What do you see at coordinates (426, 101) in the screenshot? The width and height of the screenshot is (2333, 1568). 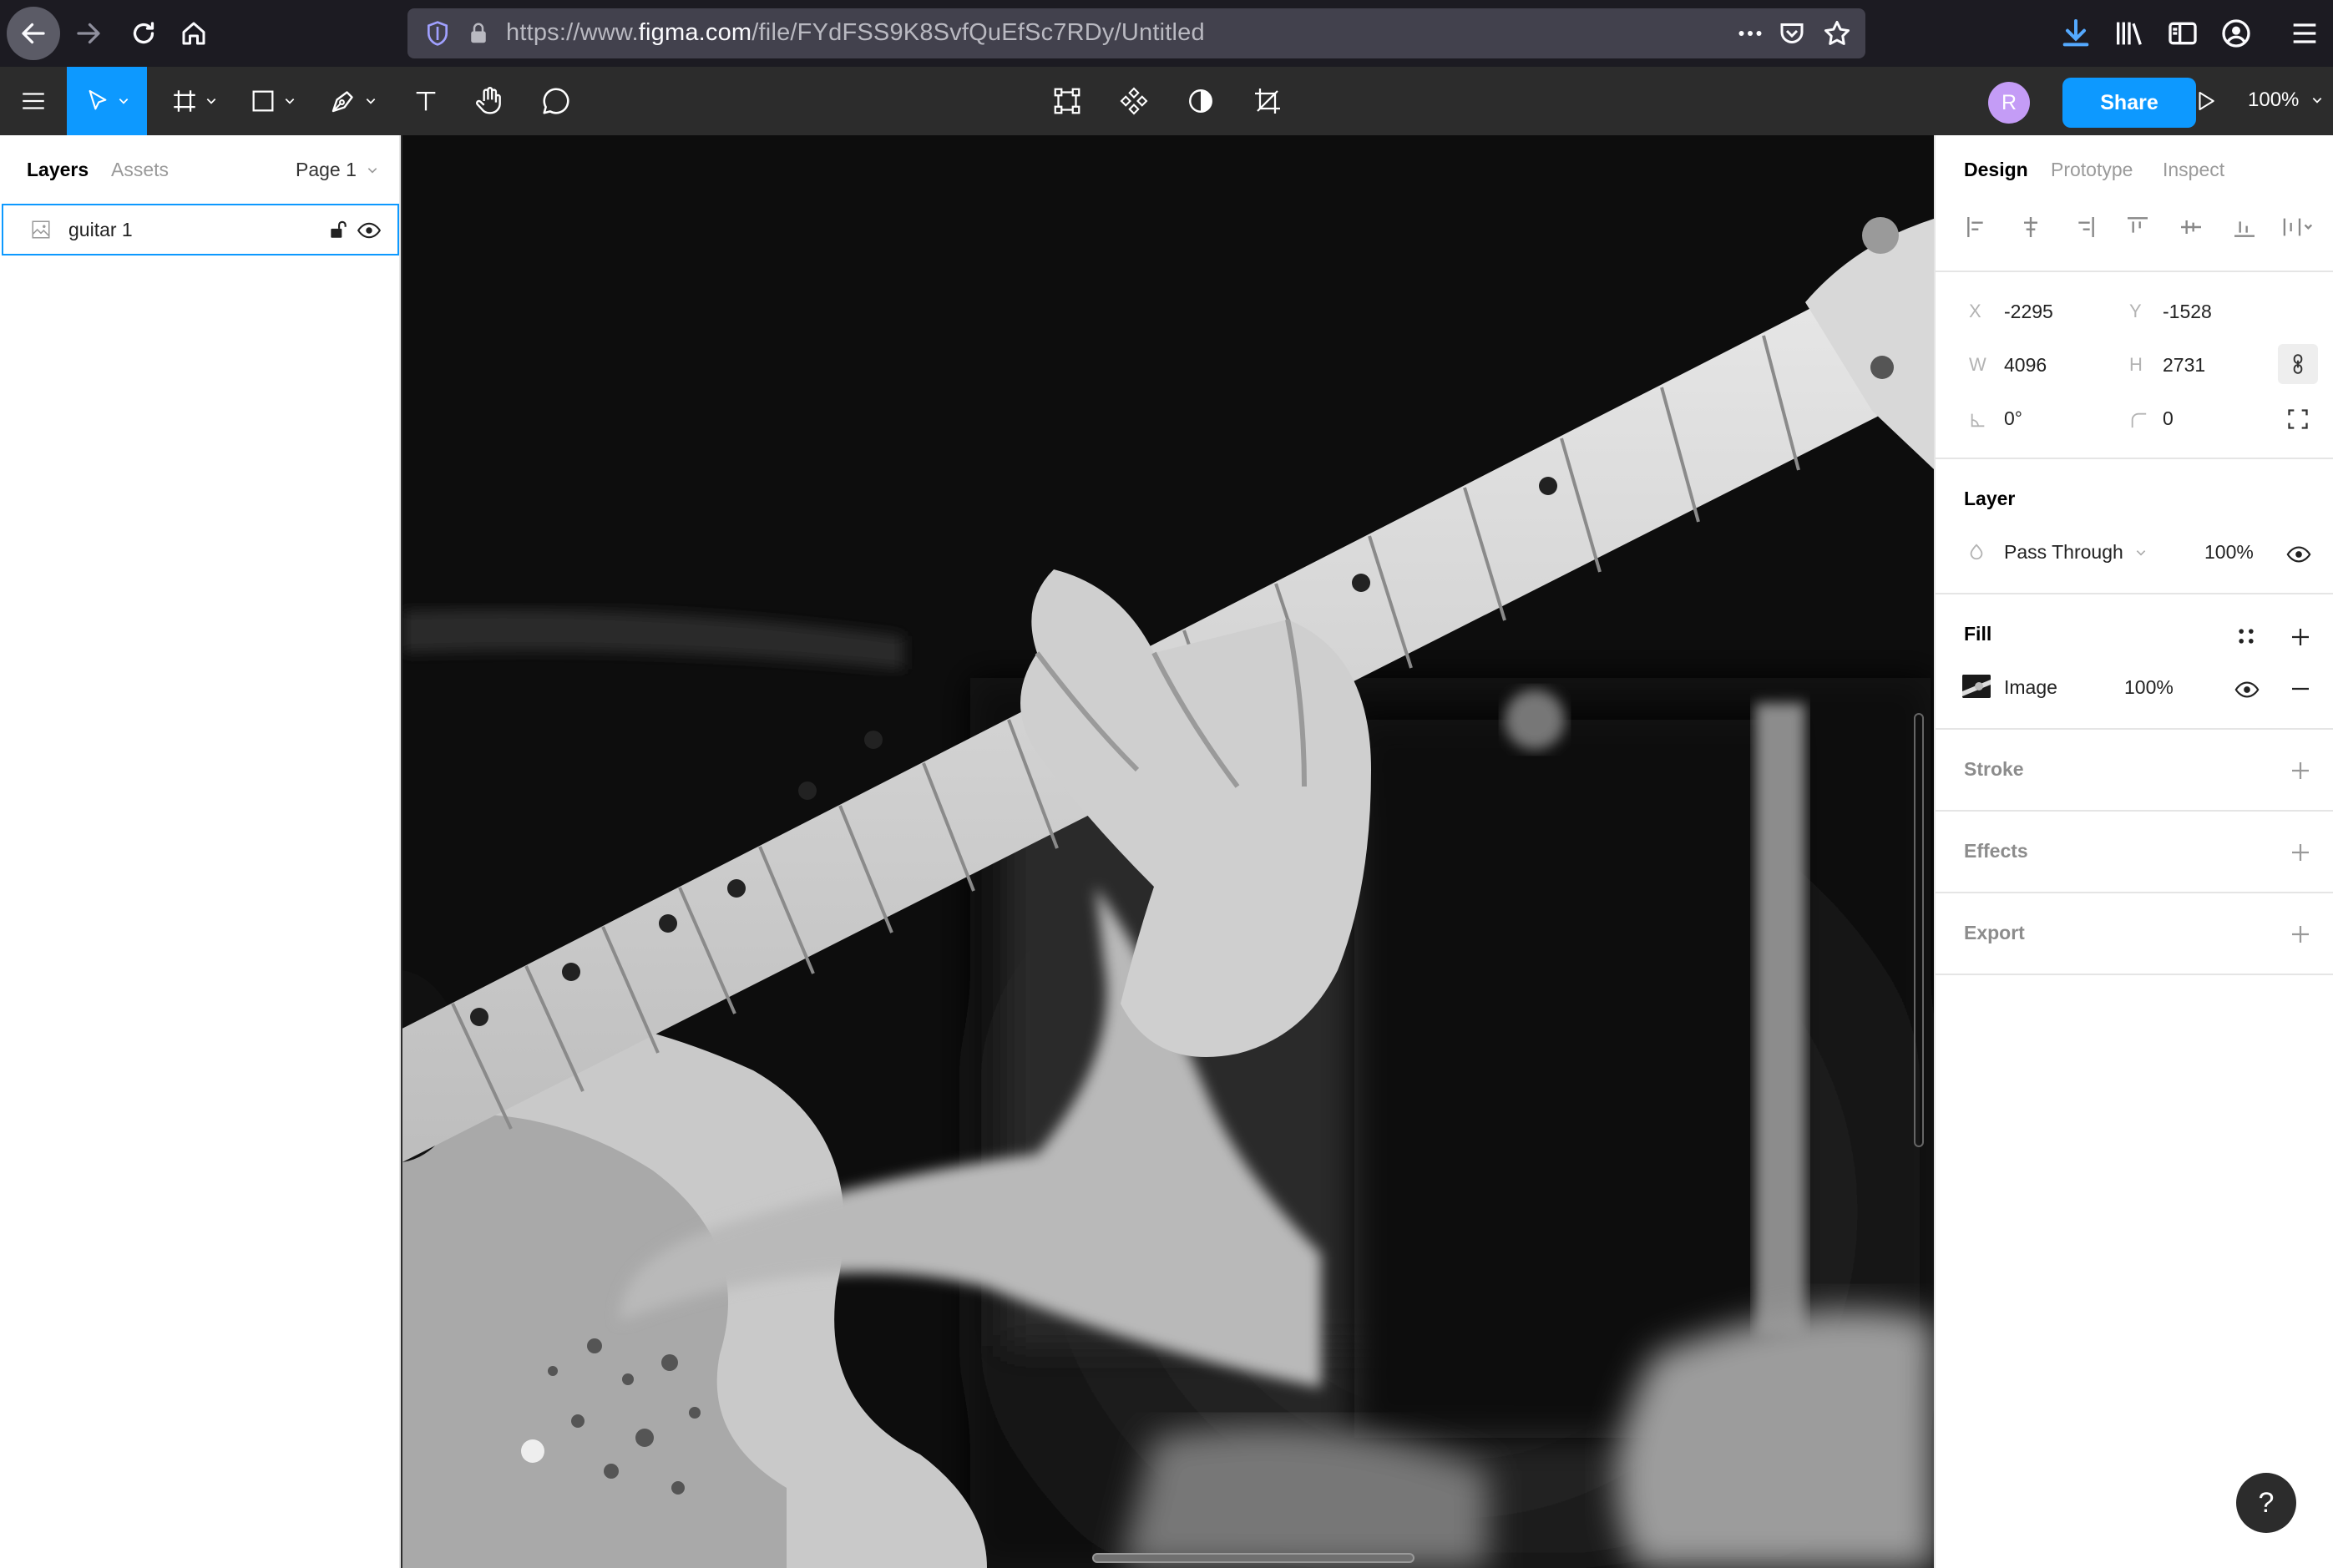 I see `text-tool-button` at bounding box center [426, 101].